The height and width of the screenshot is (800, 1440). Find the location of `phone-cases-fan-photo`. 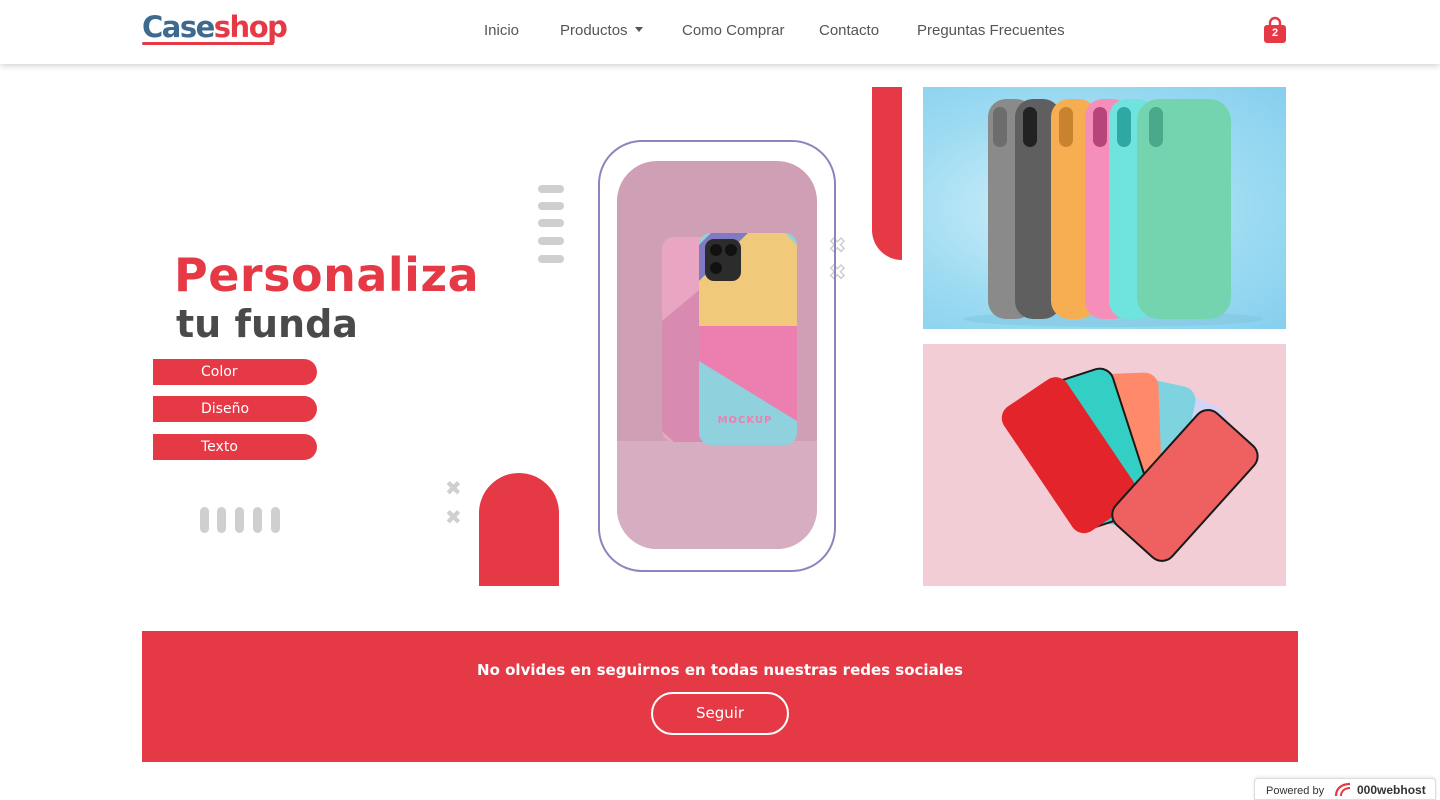

phone-cases-fan-photo is located at coordinates (1104, 465).